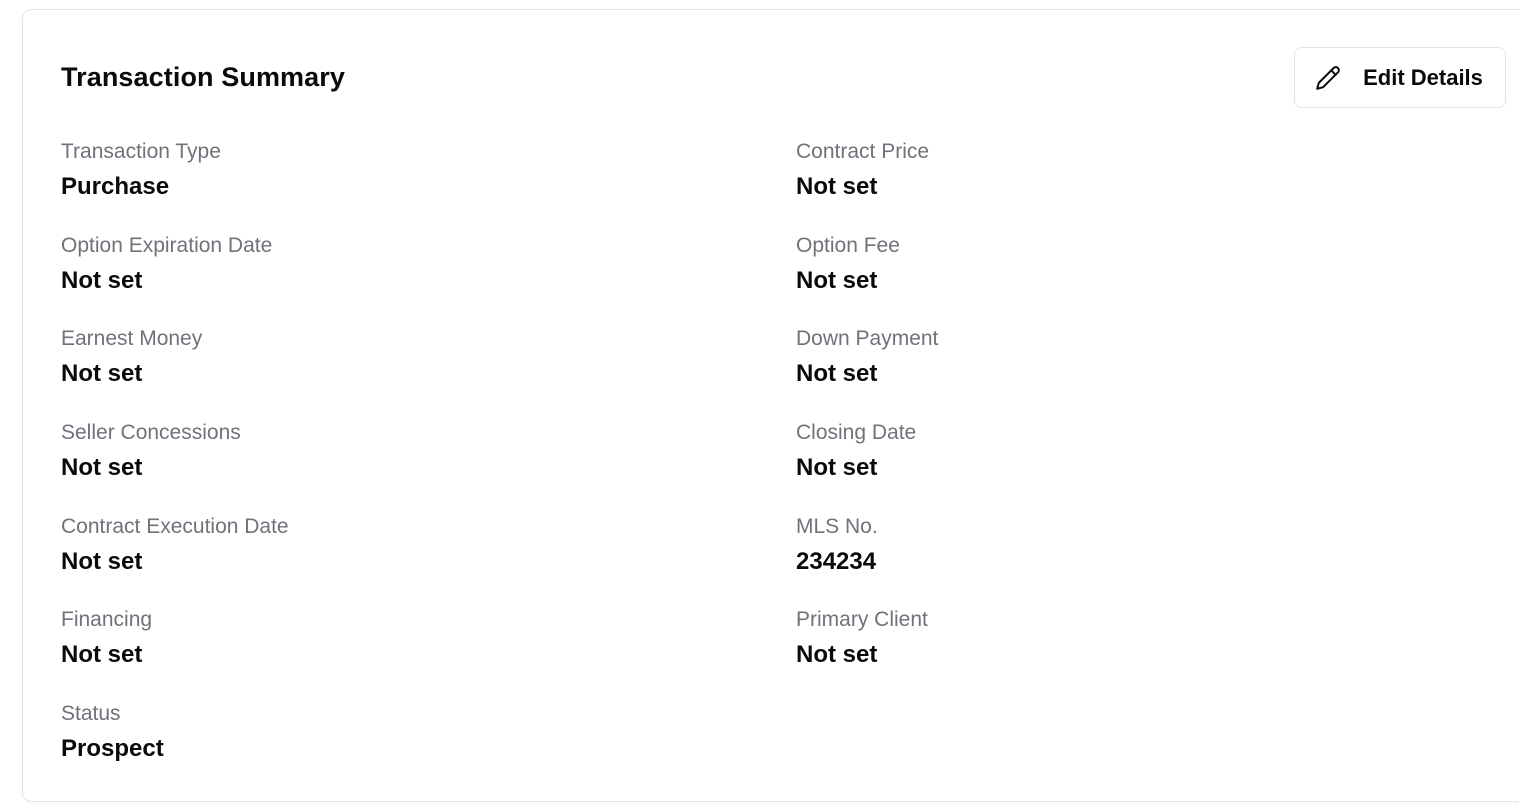  Describe the element at coordinates (132, 338) in the screenshot. I see `field-label: Earnest Money` at that location.